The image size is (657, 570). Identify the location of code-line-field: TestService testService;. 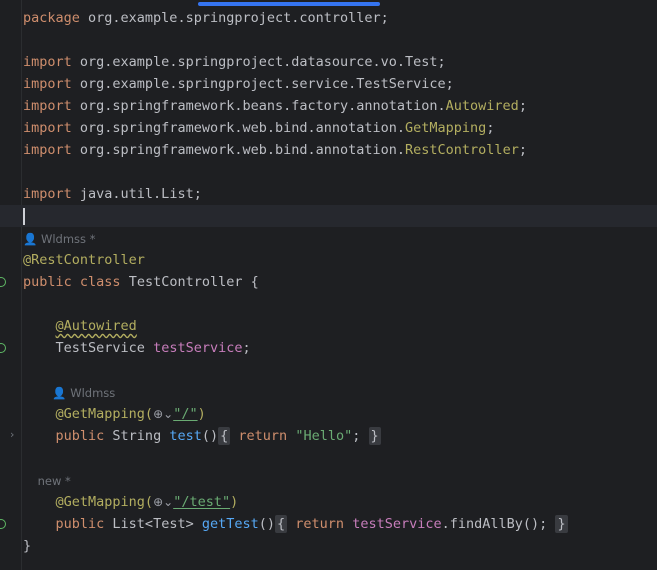
(153, 348).